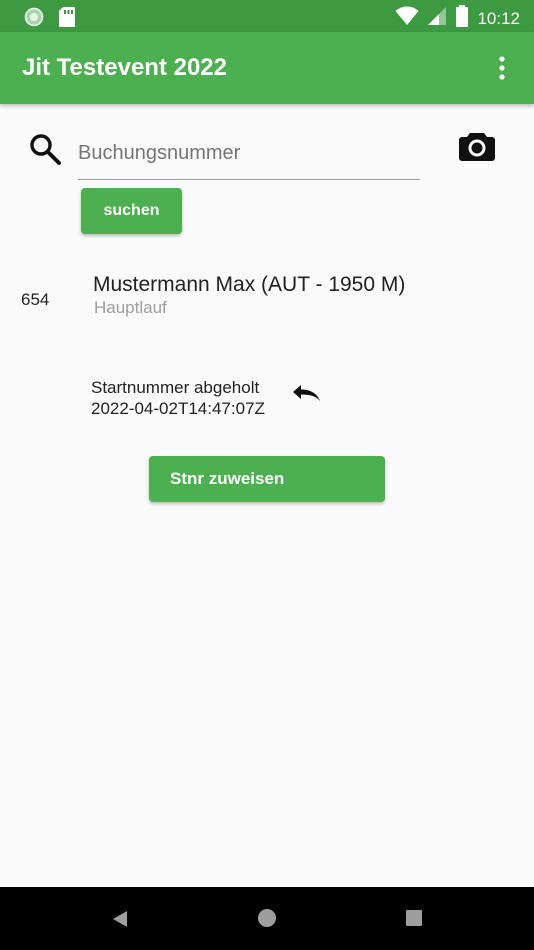 Image resolution: width=534 pixels, height=950 pixels. What do you see at coordinates (414, 920) in the screenshot?
I see `recents-icon` at bounding box center [414, 920].